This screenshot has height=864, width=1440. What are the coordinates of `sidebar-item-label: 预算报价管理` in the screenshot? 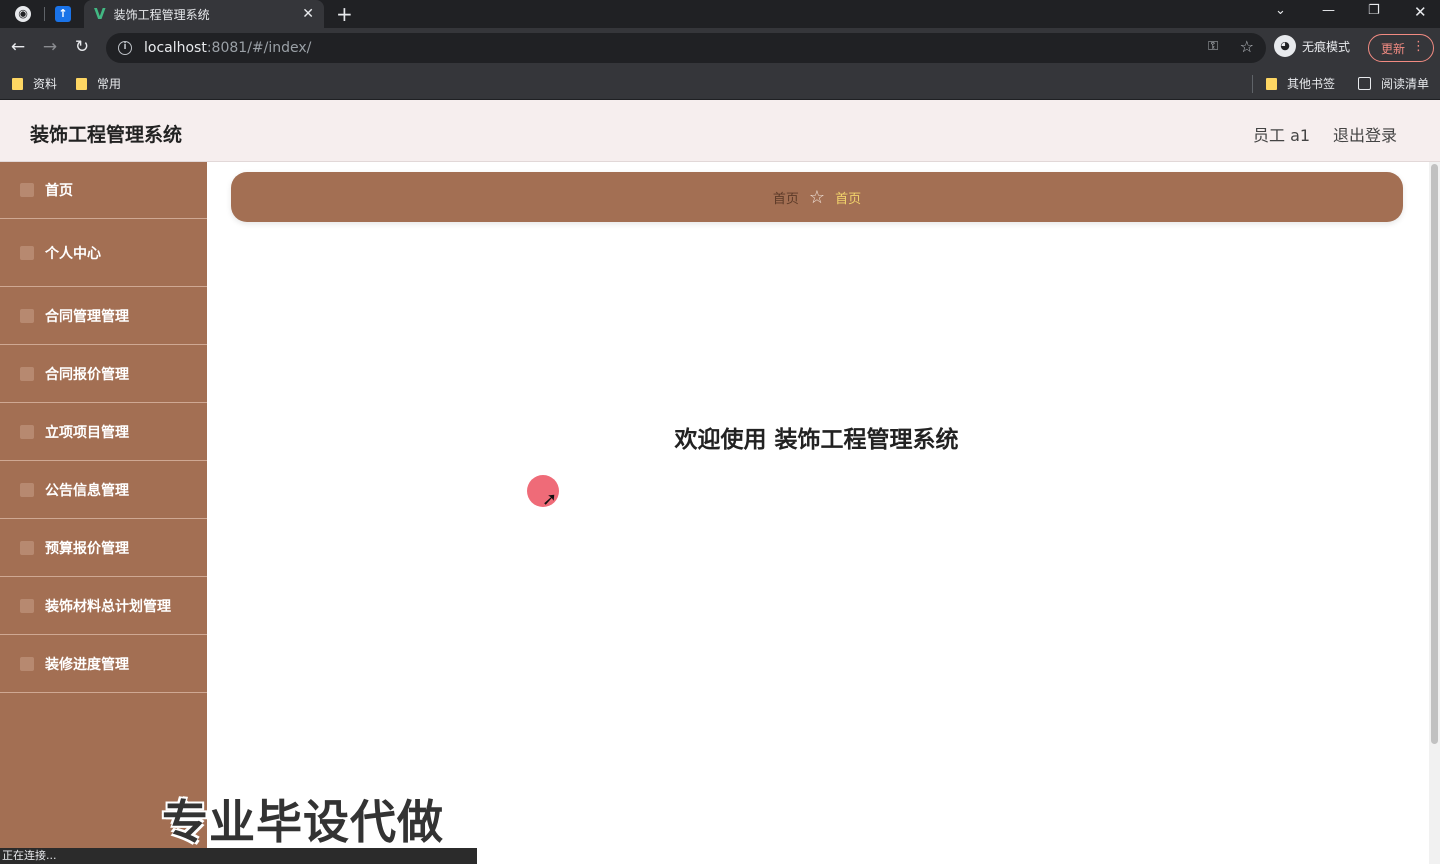 It's located at (87, 548).